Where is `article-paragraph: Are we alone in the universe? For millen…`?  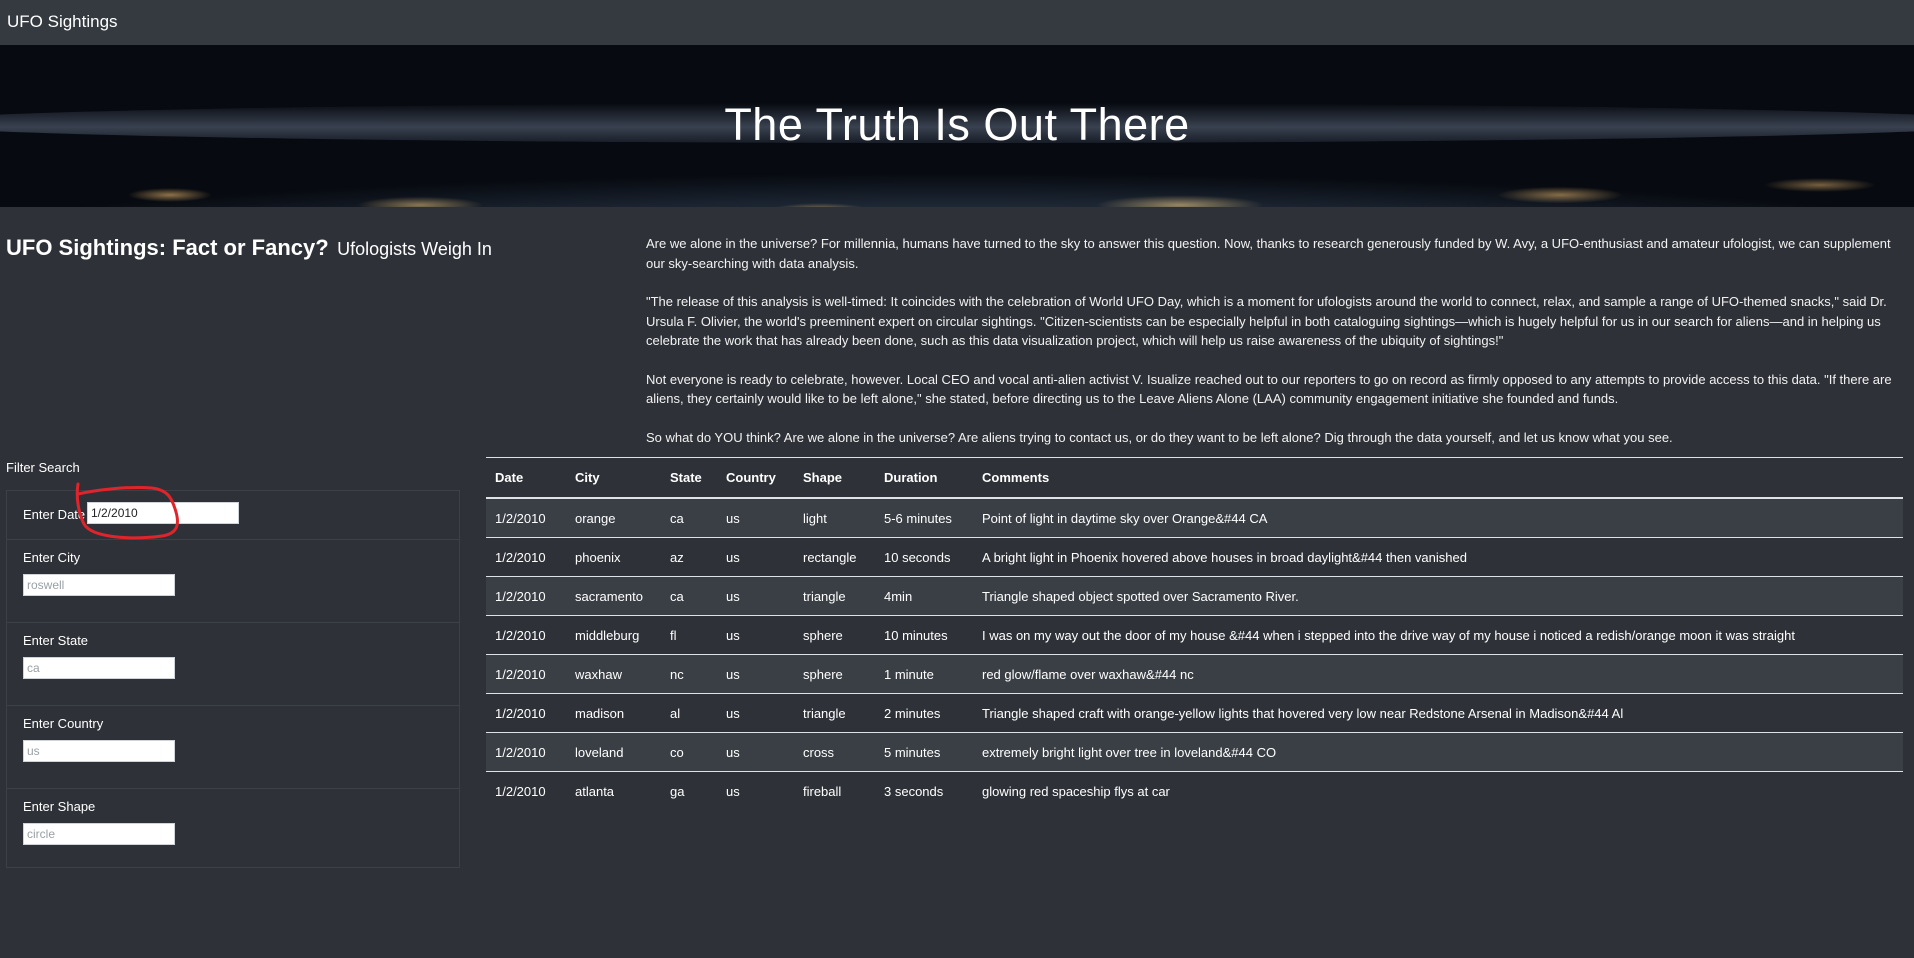 article-paragraph: Are we alone in the universe? For millen… is located at coordinates (1268, 253).